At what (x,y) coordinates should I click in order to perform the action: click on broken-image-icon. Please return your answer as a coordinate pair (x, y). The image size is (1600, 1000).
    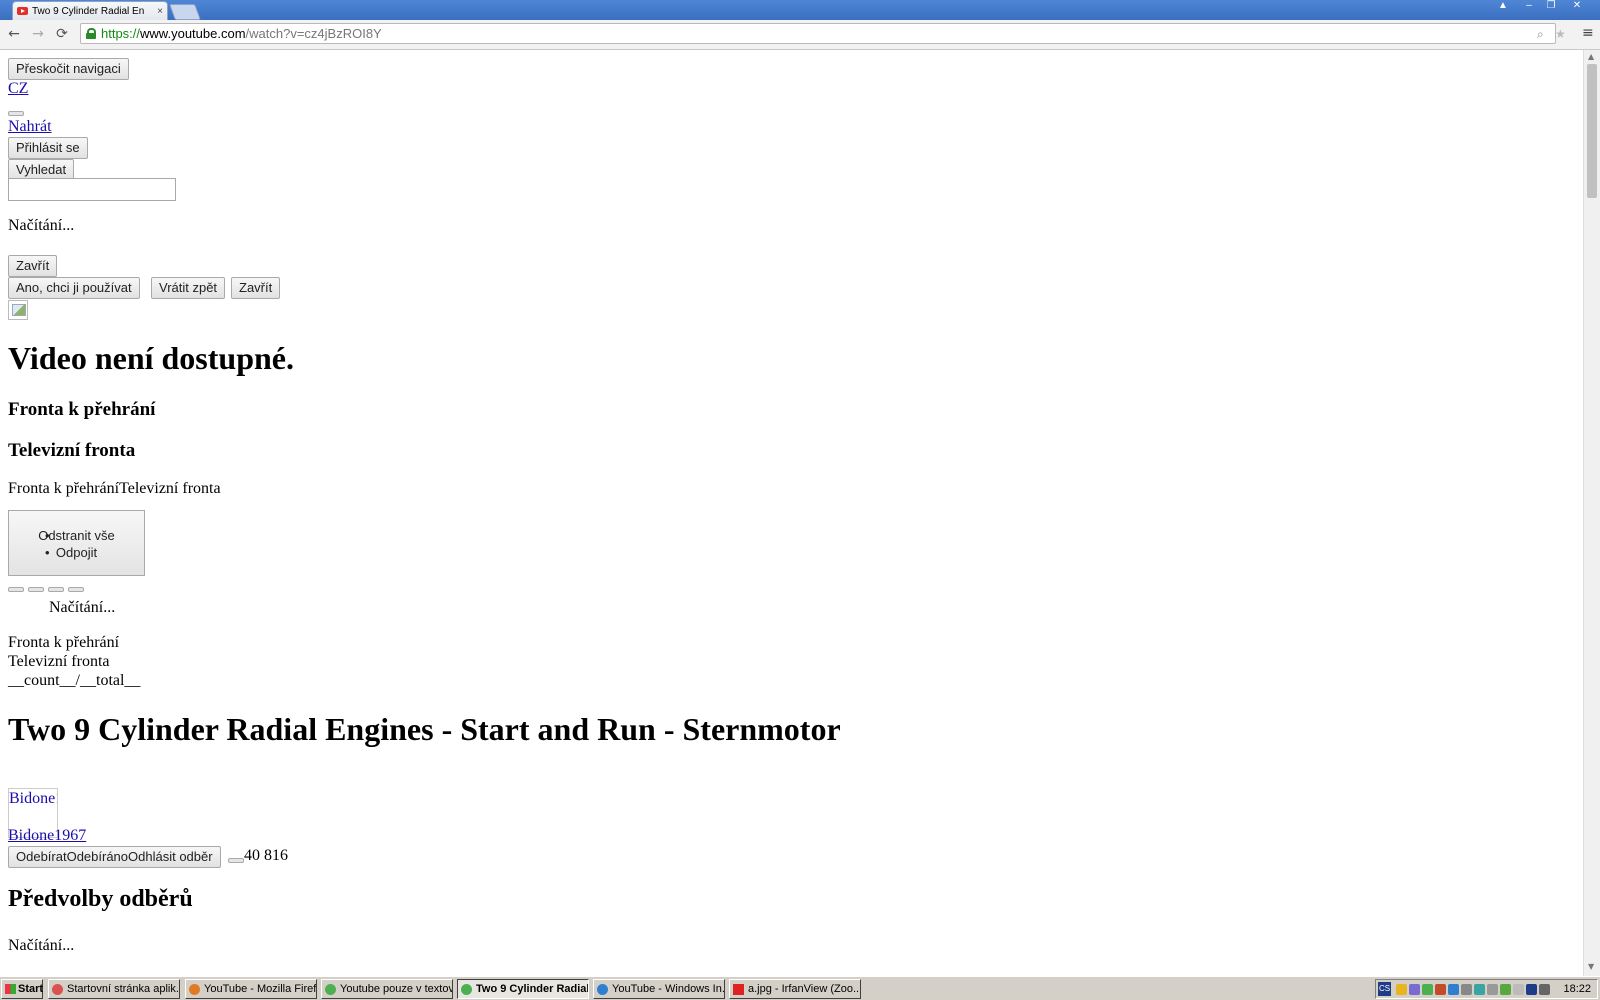
    Looking at the image, I should click on (18, 310).